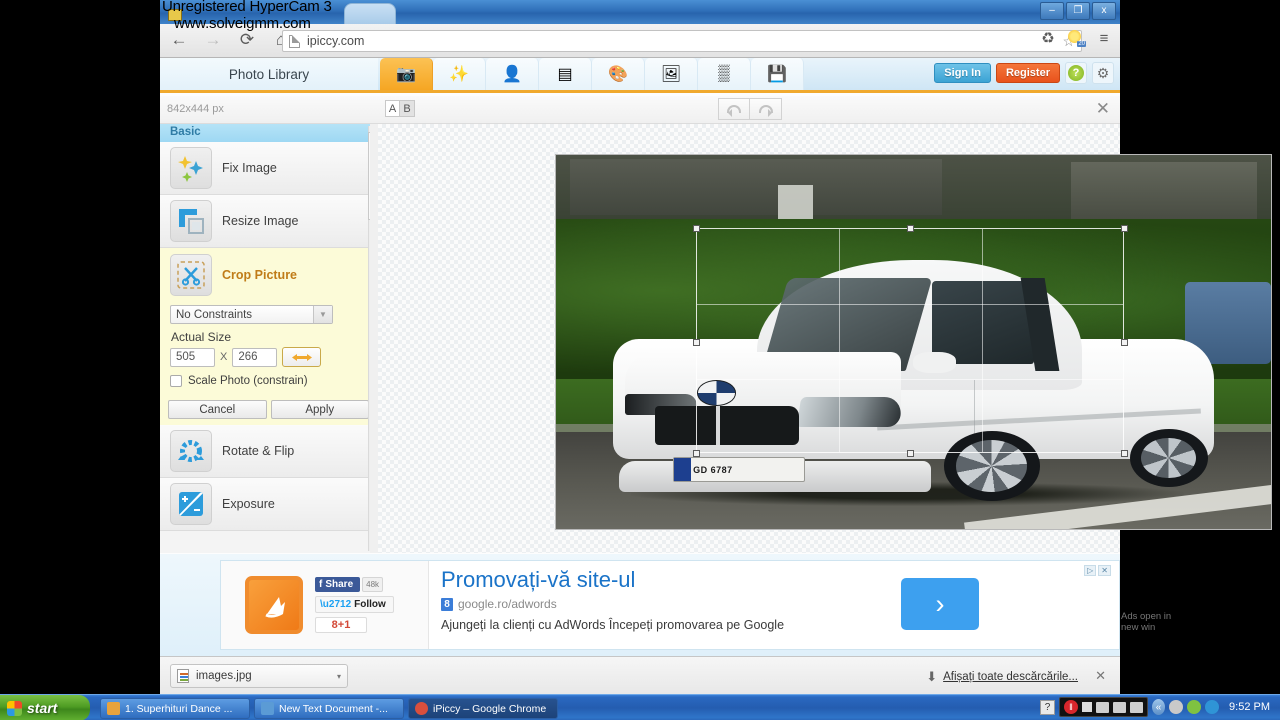 Image resolution: width=1280 pixels, height=720 pixels. I want to click on forward-icon: →, so click(213, 40).